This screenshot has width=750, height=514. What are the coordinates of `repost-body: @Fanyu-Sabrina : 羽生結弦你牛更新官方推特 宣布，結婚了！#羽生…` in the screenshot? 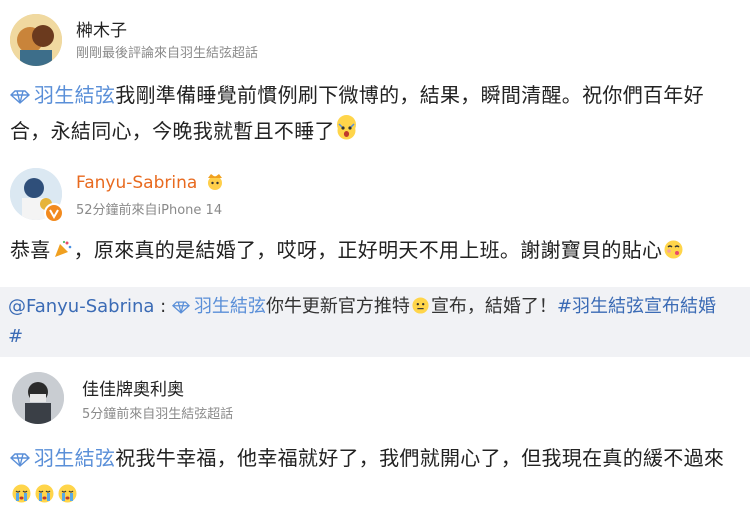 It's located at (373, 322).